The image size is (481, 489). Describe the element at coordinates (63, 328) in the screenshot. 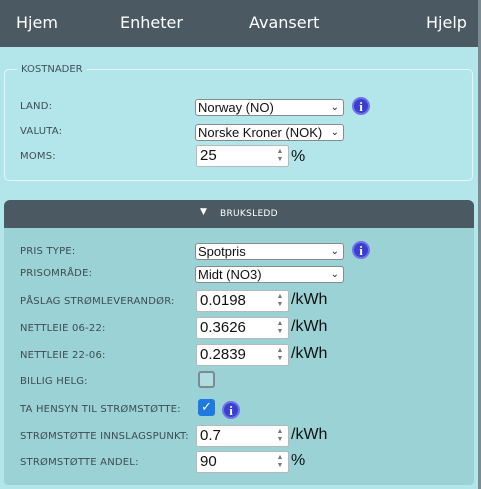

I see `grid-day-label: NETTLEIE 06-22:` at that location.